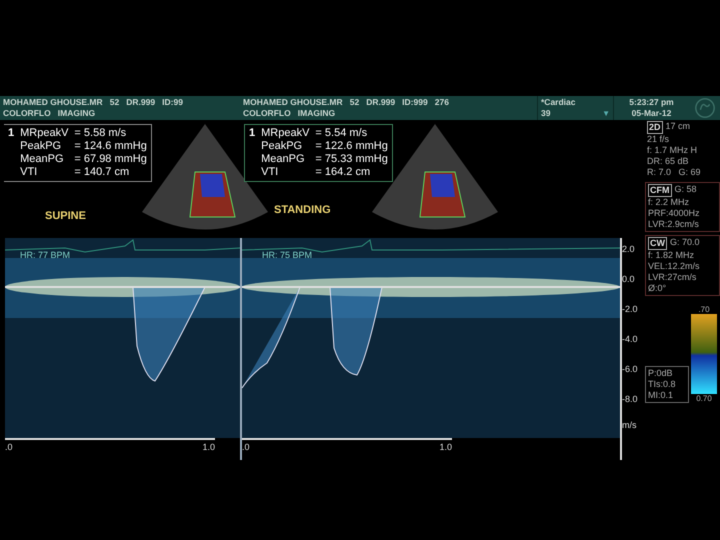 The height and width of the screenshot is (540, 720). What do you see at coordinates (651, 102) in the screenshot?
I see `clock-time: 5:23:27 pm` at bounding box center [651, 102].